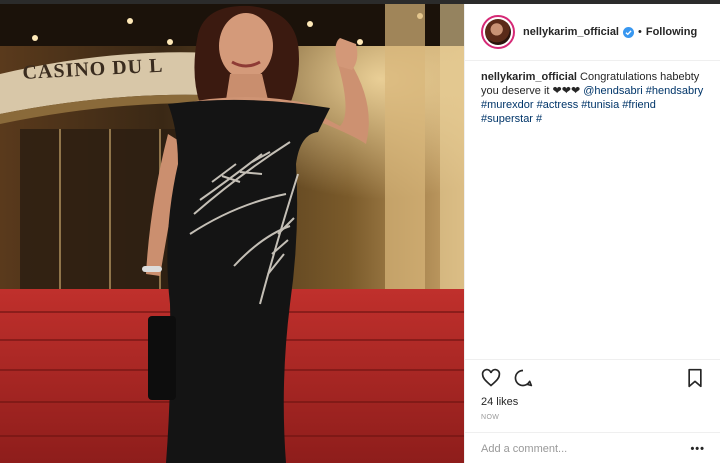  What do you see at coordinates (576, 448) in the screenshot?
I see `comment-input` at bounding box center [576, 448].